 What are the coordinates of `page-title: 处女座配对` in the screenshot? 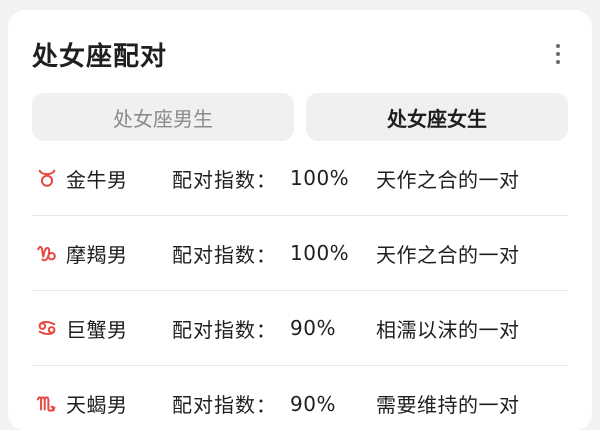 It's located at (100, 56).